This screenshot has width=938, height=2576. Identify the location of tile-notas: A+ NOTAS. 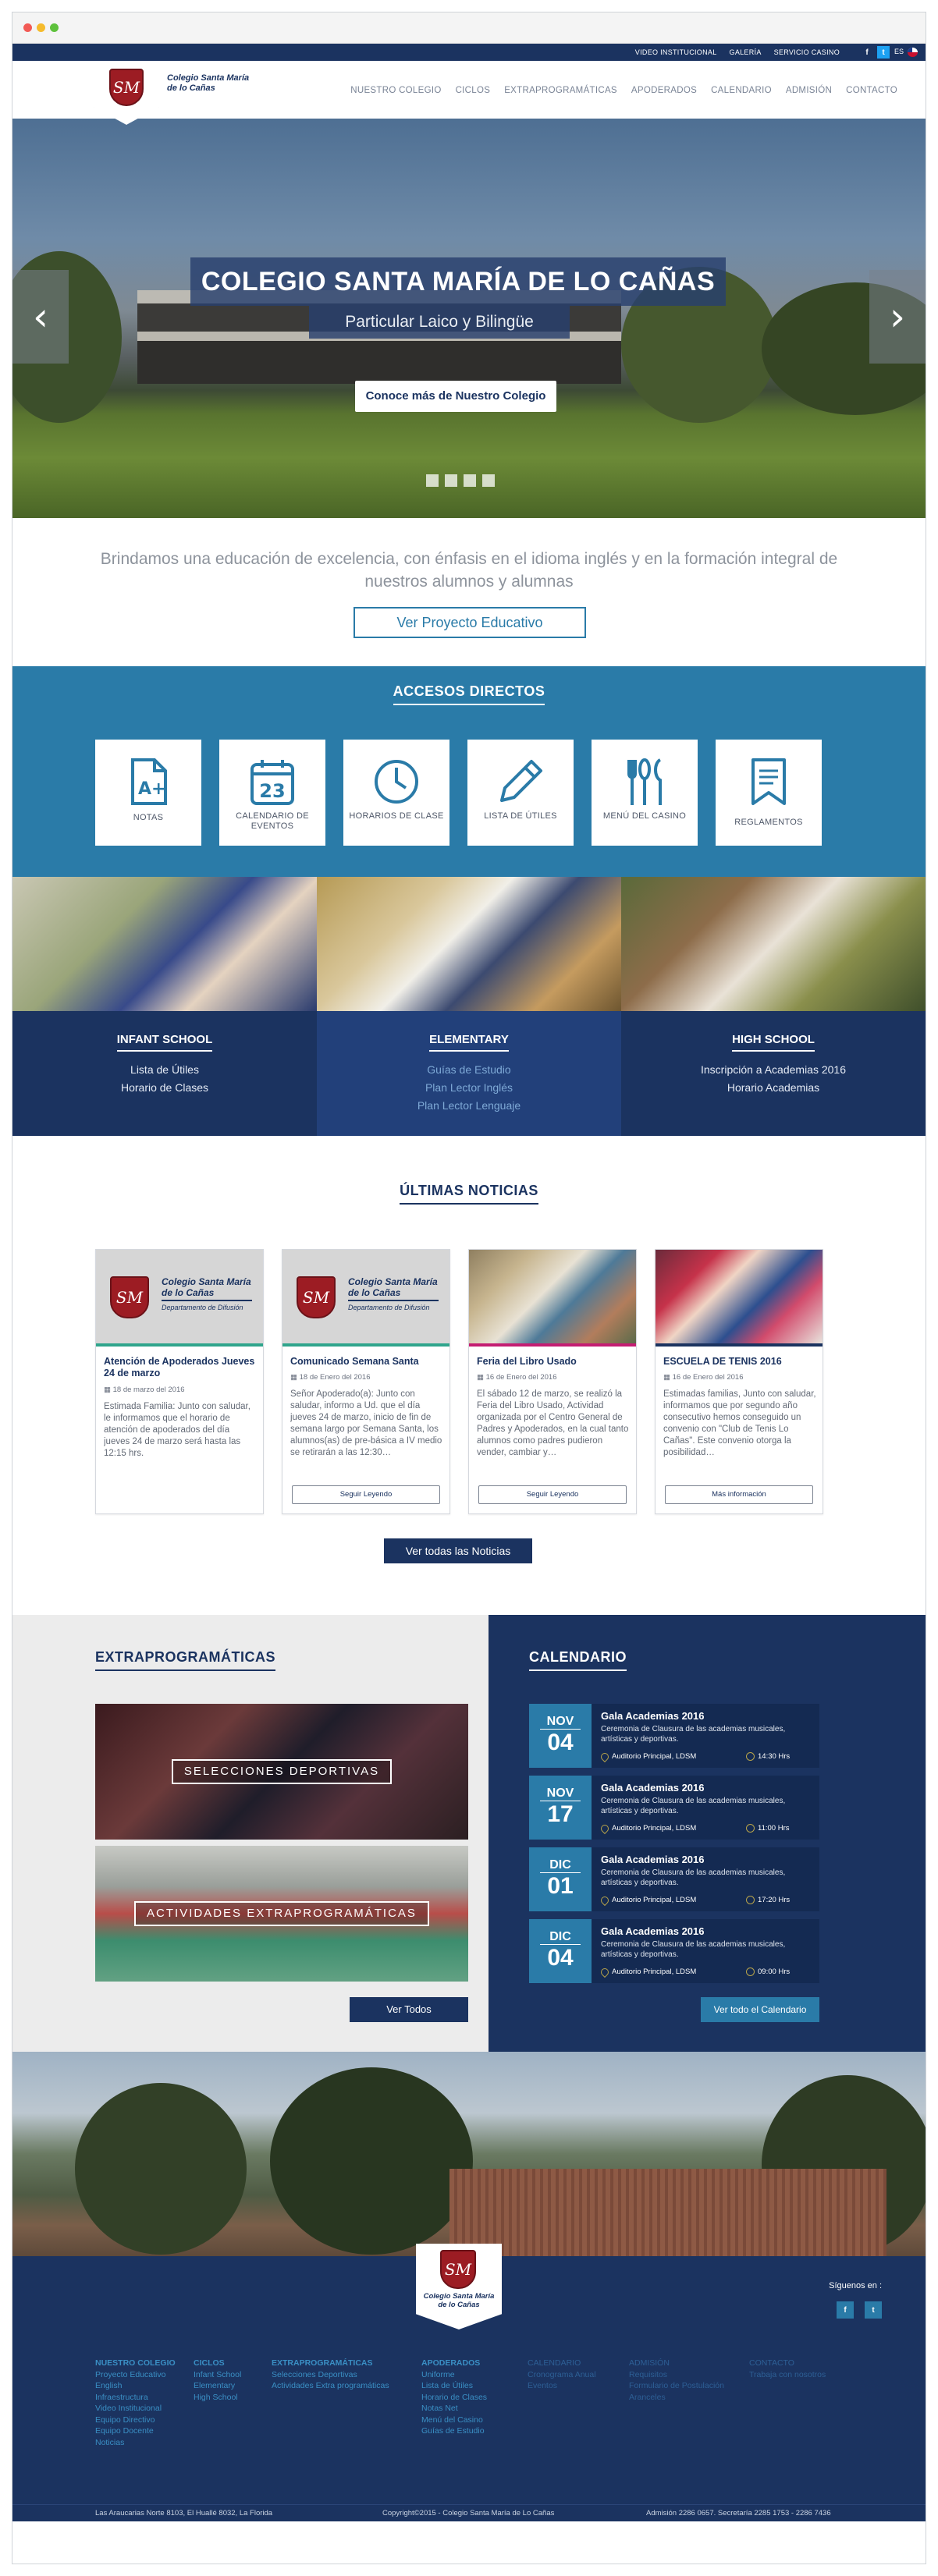
(148, 793).